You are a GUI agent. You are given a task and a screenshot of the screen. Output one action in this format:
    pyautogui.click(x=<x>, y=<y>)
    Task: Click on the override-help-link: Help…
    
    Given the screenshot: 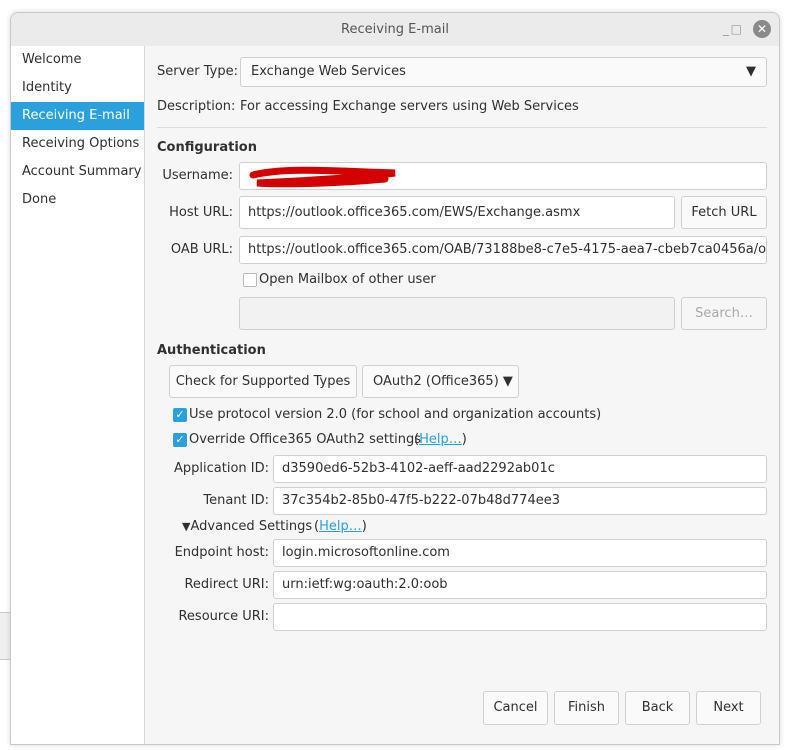 What is the action you would take?
    pyautogui.click(x=440, y=439)
    